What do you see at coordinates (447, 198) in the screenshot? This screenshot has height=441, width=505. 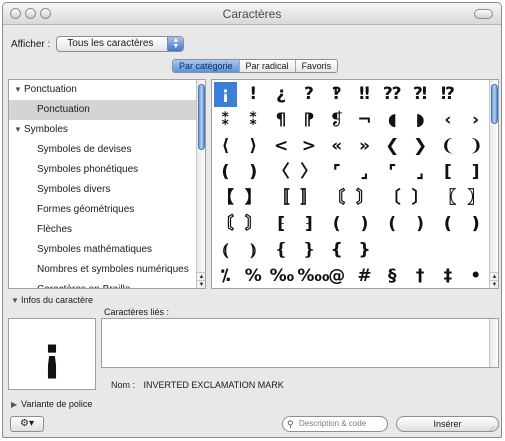 I see `character-cell: 〖` at bounding box center [447, 198].